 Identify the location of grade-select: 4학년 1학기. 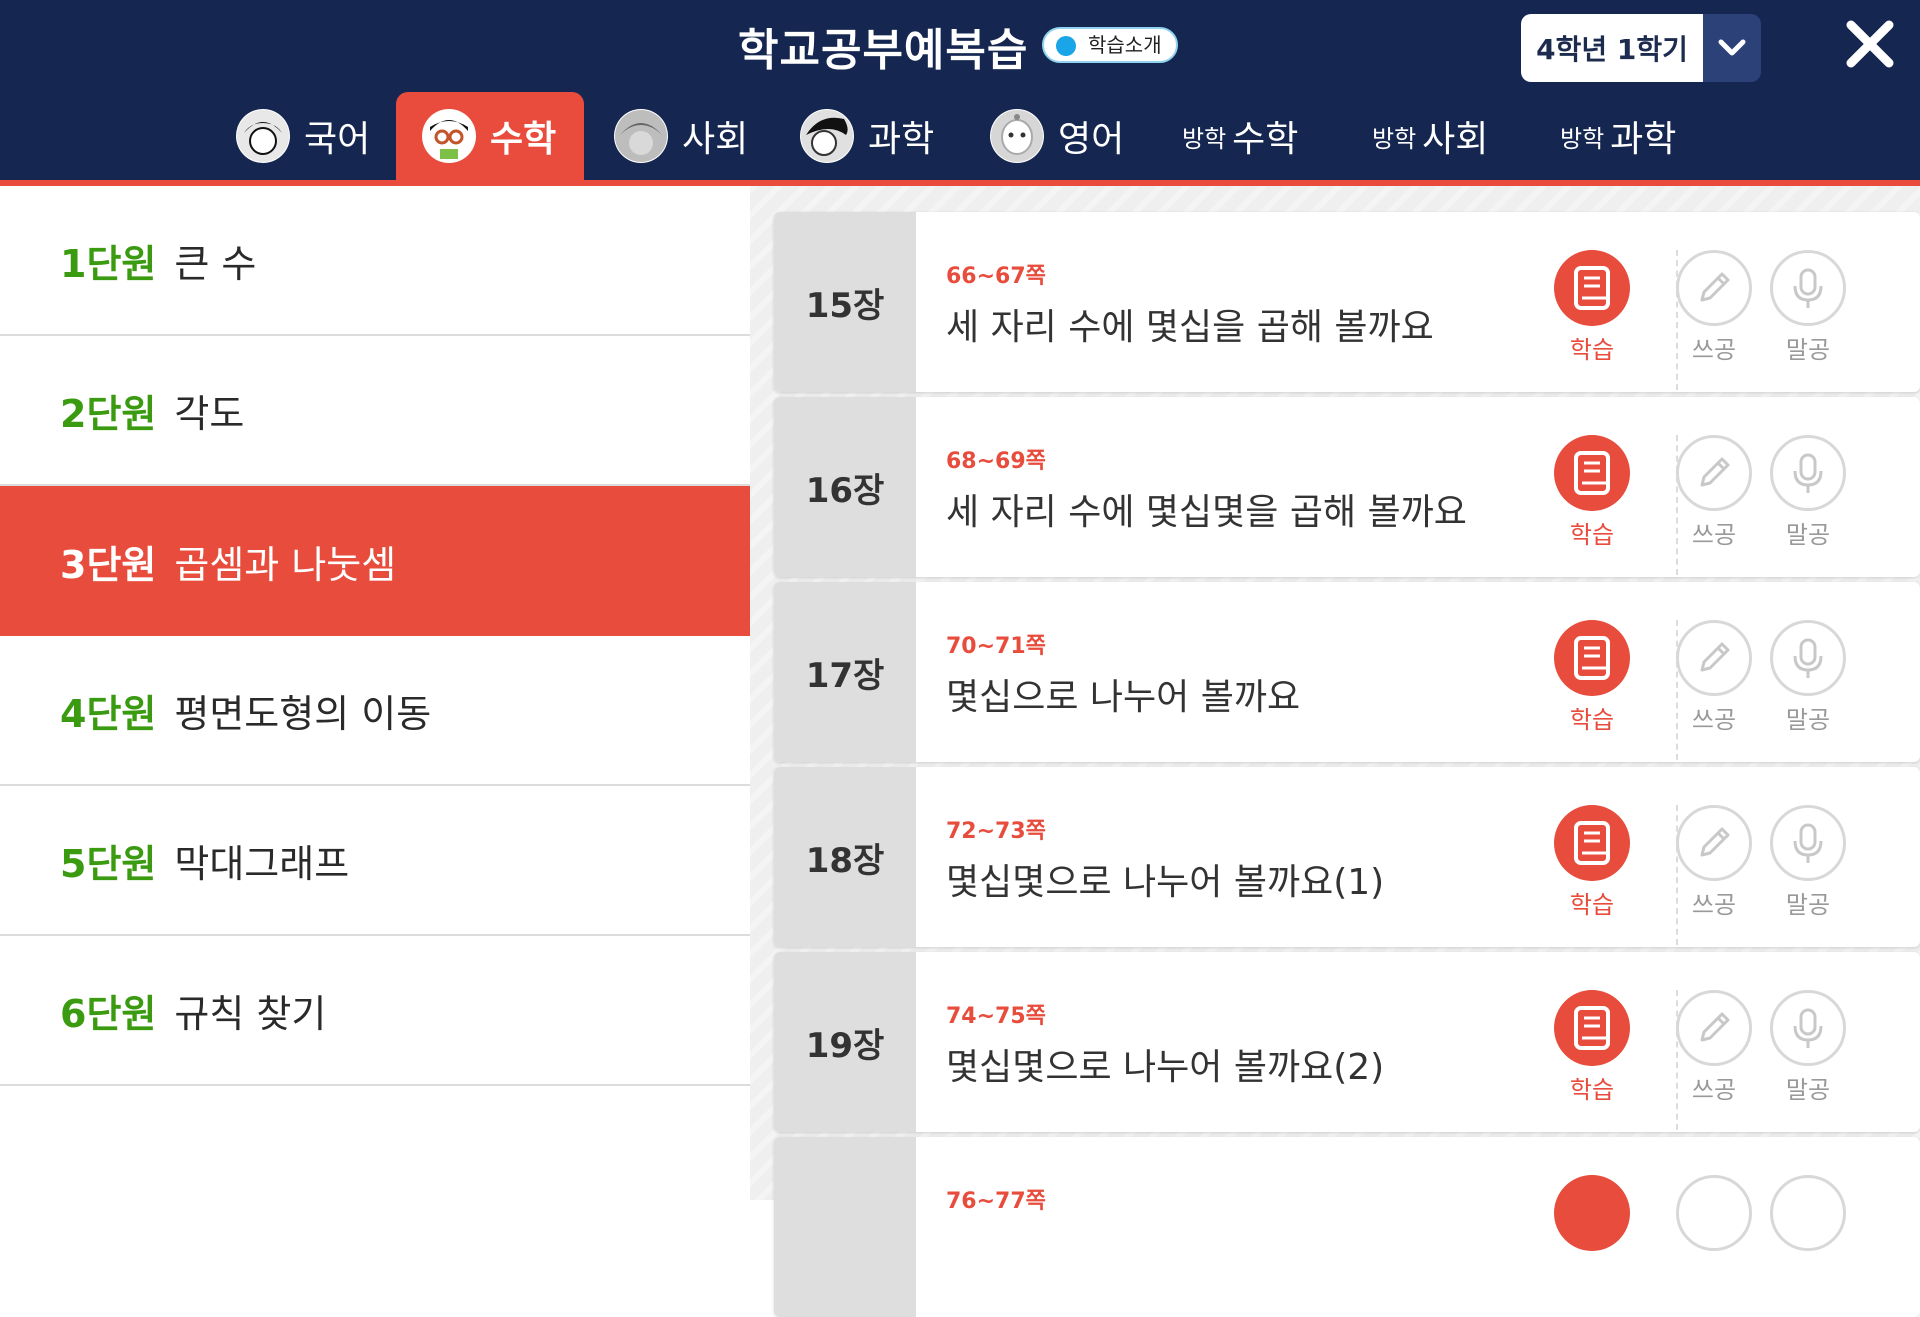
(1641, 48).